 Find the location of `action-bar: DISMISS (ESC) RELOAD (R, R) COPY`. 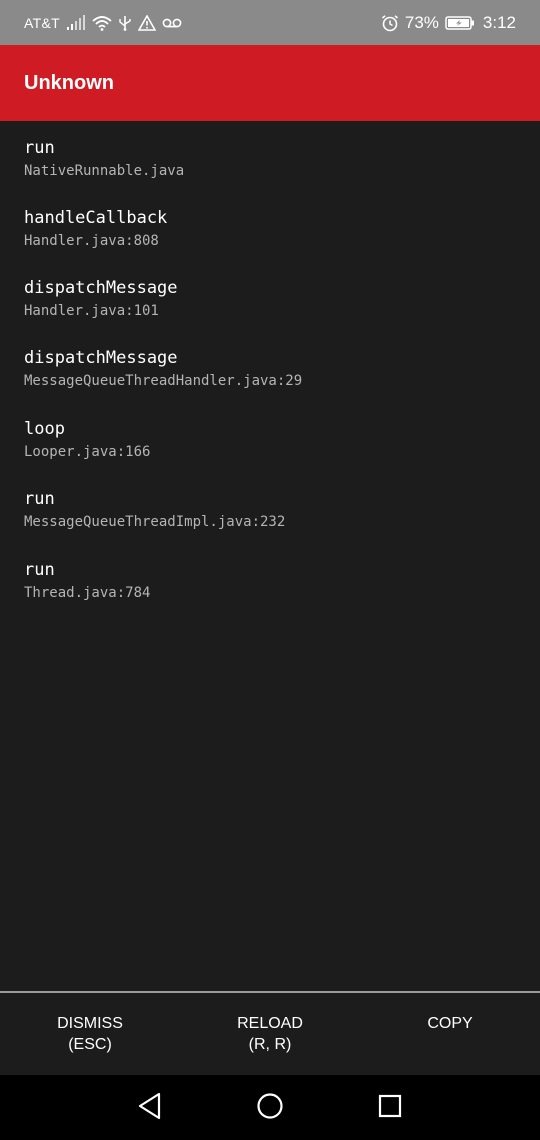

action-bar: DISMISS (ESC) RELOAD (R, R) COPY is located at coordinates (270, 1033).